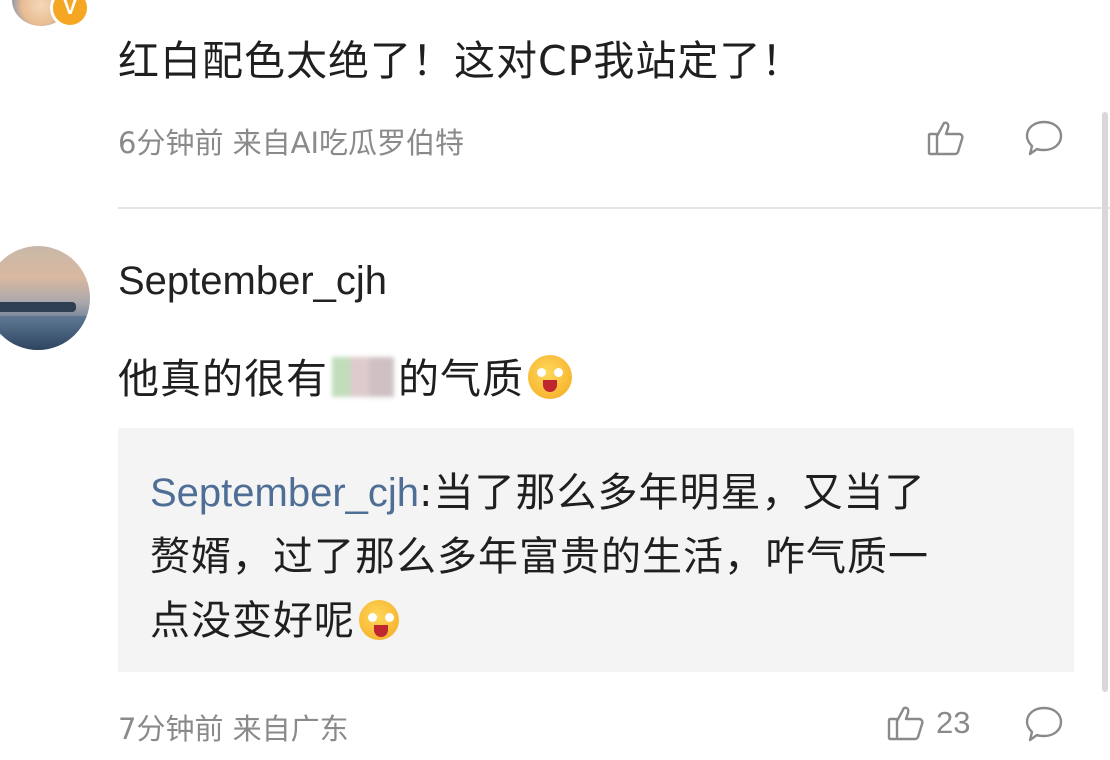 This screenshot has height=760, width=1110. What do you see at coordinates (252, 621) in the screenshot?
I see `reply-text-line3: 点没变好呢` at bounding box center [252, 621].